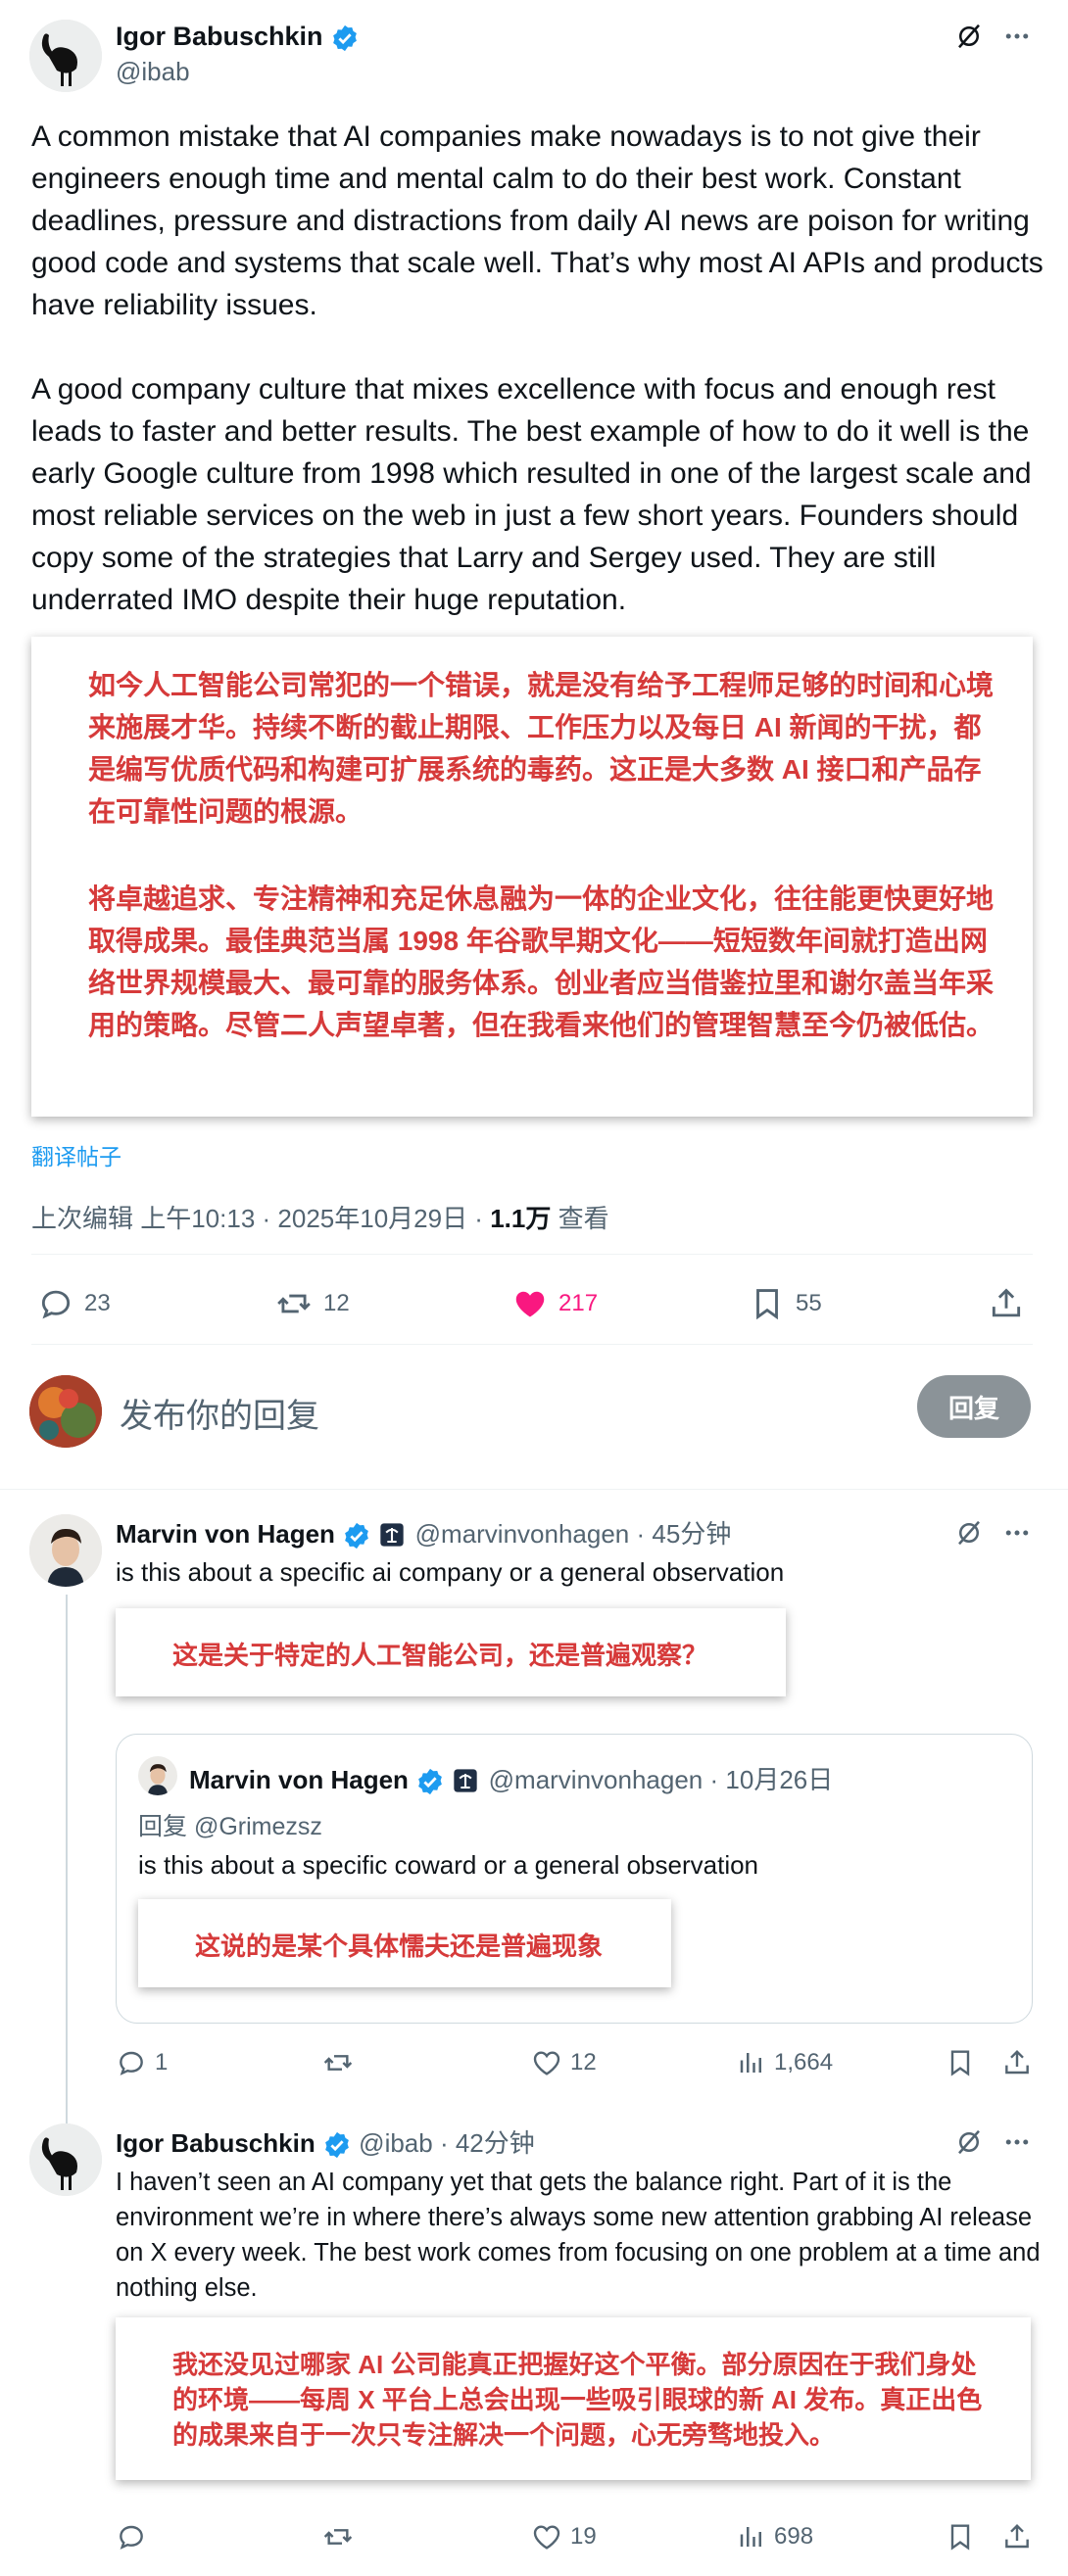 The height and width of the screenshot is (2576, 1068). I want to click on reply2-views-action: 698, so click(775, 2537).